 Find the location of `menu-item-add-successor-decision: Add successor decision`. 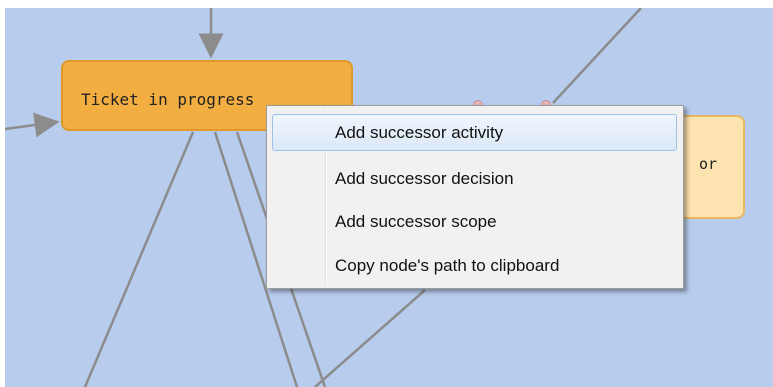

menu-item-add-successor-decision: Add successor decision is located at coordinates (474, 178).